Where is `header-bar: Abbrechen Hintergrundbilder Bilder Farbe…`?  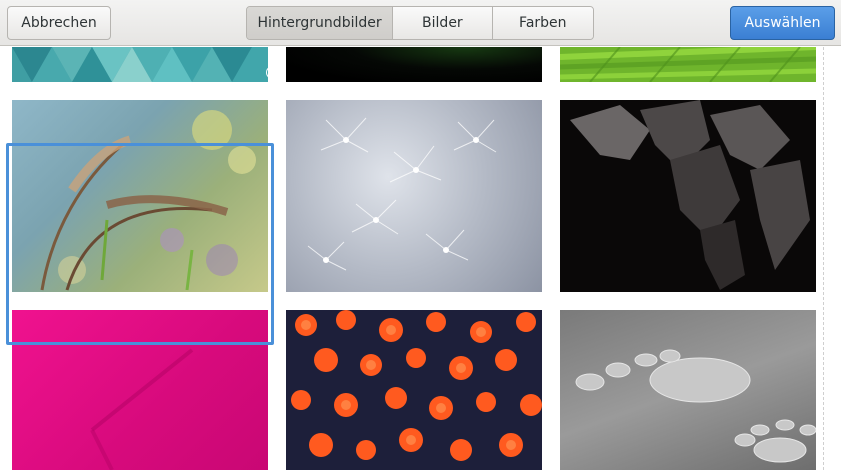 header-bar: Abbrechen Hintergrundbilder Bilder Farbe… is located at coordinates (420, 23).